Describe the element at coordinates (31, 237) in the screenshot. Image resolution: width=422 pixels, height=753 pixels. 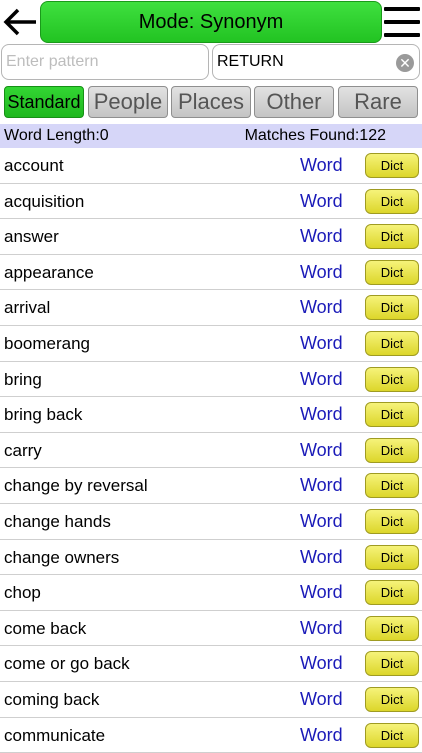
I see `word-text: answer` at that location.